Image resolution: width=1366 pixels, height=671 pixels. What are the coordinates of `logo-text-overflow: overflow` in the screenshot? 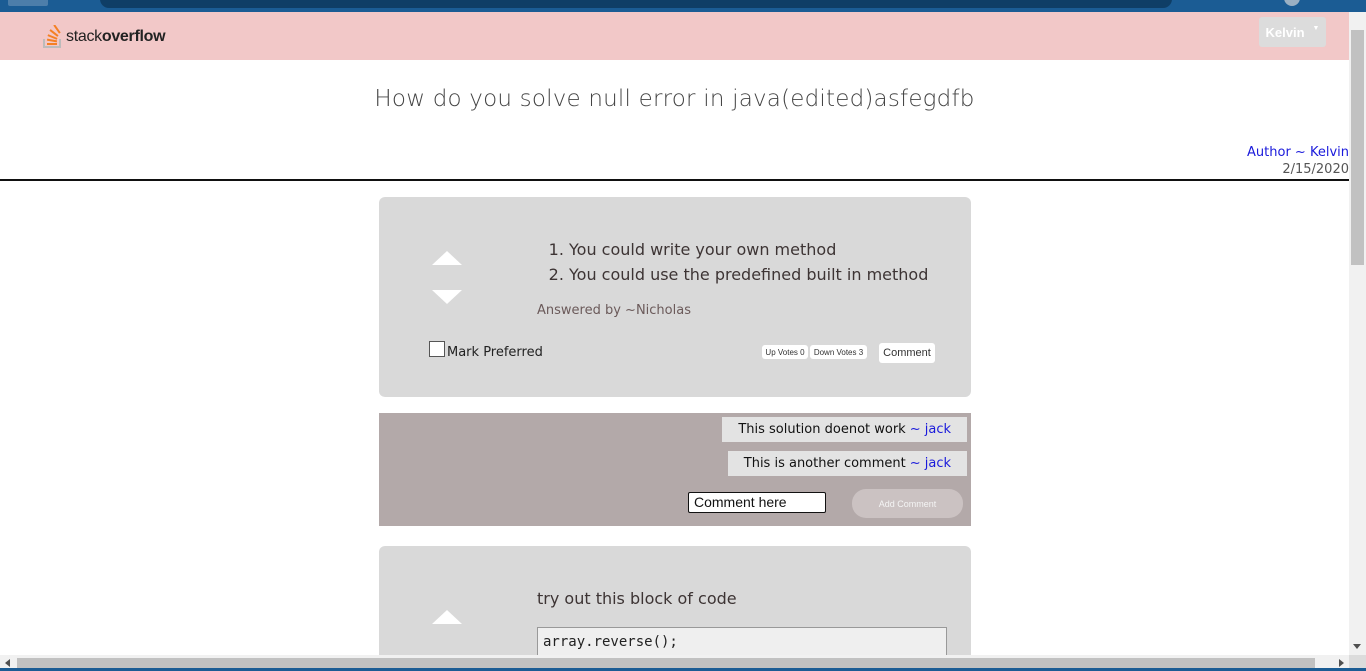 It's located at (133, 36).